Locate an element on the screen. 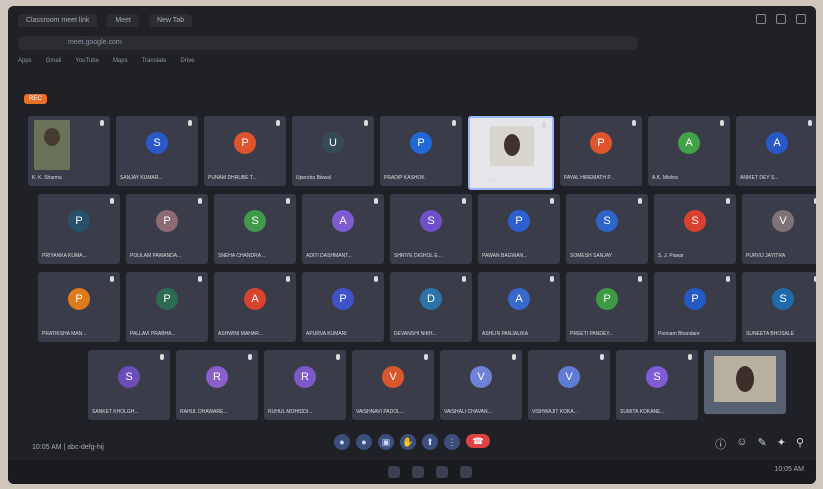 This screenshot has height=489, width=823. mic-icon: ● is located at coordinates (342, 442).